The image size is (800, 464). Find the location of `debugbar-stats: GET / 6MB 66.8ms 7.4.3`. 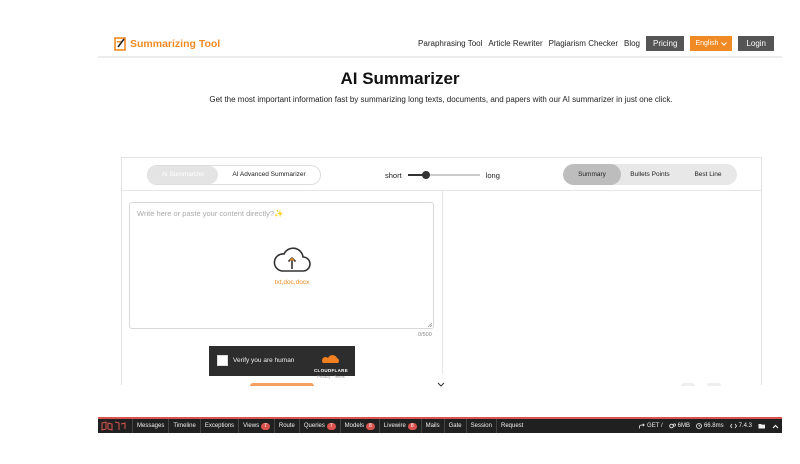

debugbar-stats: GET / 6MB 66.8ms 7.4.3 is located at coordinates (709, 426).